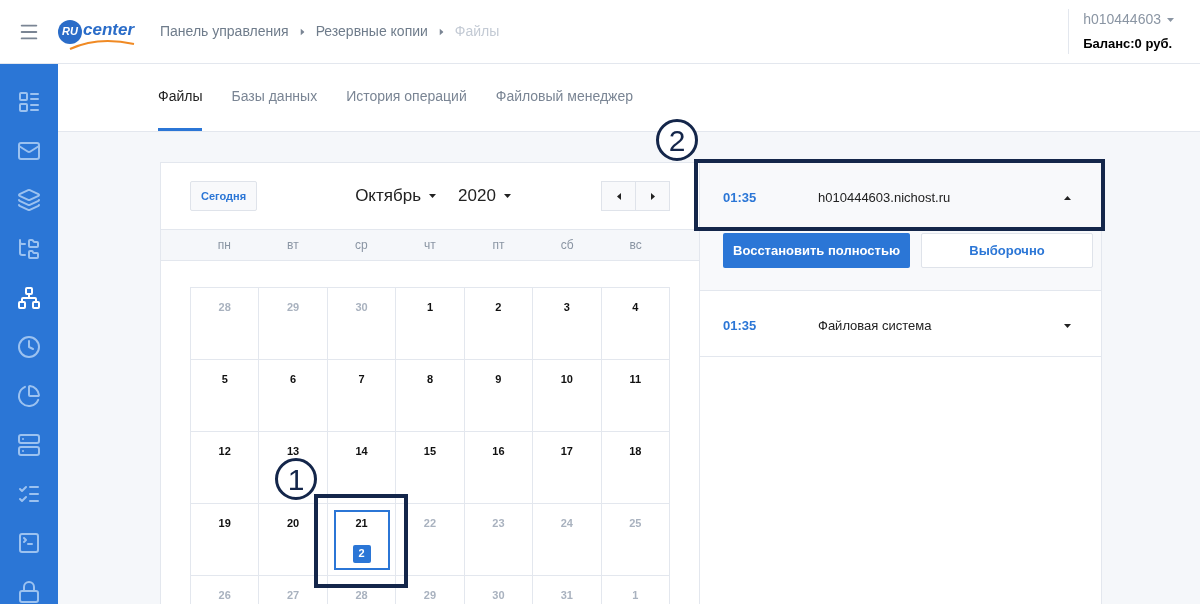 The width and height of the screenshot is (1200, 604). Describe the element at coordinates (362, 468) in the screenshot. I see `day-cell: 14` at that location.